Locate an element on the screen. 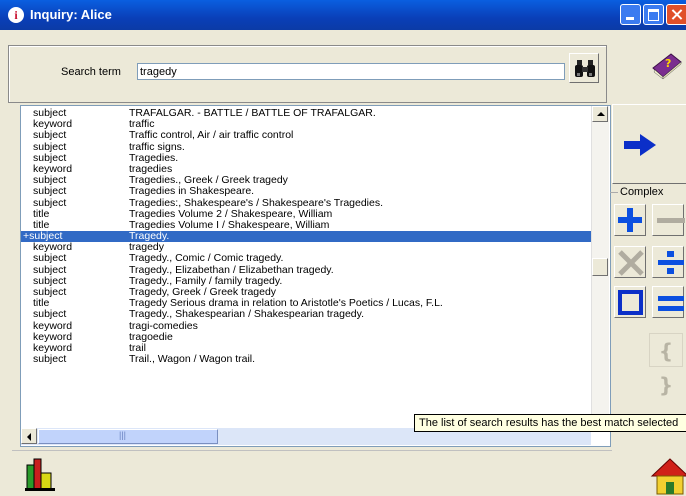 This screenshot has width=686, height=496. result-row: subject Tragedies in Shakespeare. is located at coordinates (306, 191).